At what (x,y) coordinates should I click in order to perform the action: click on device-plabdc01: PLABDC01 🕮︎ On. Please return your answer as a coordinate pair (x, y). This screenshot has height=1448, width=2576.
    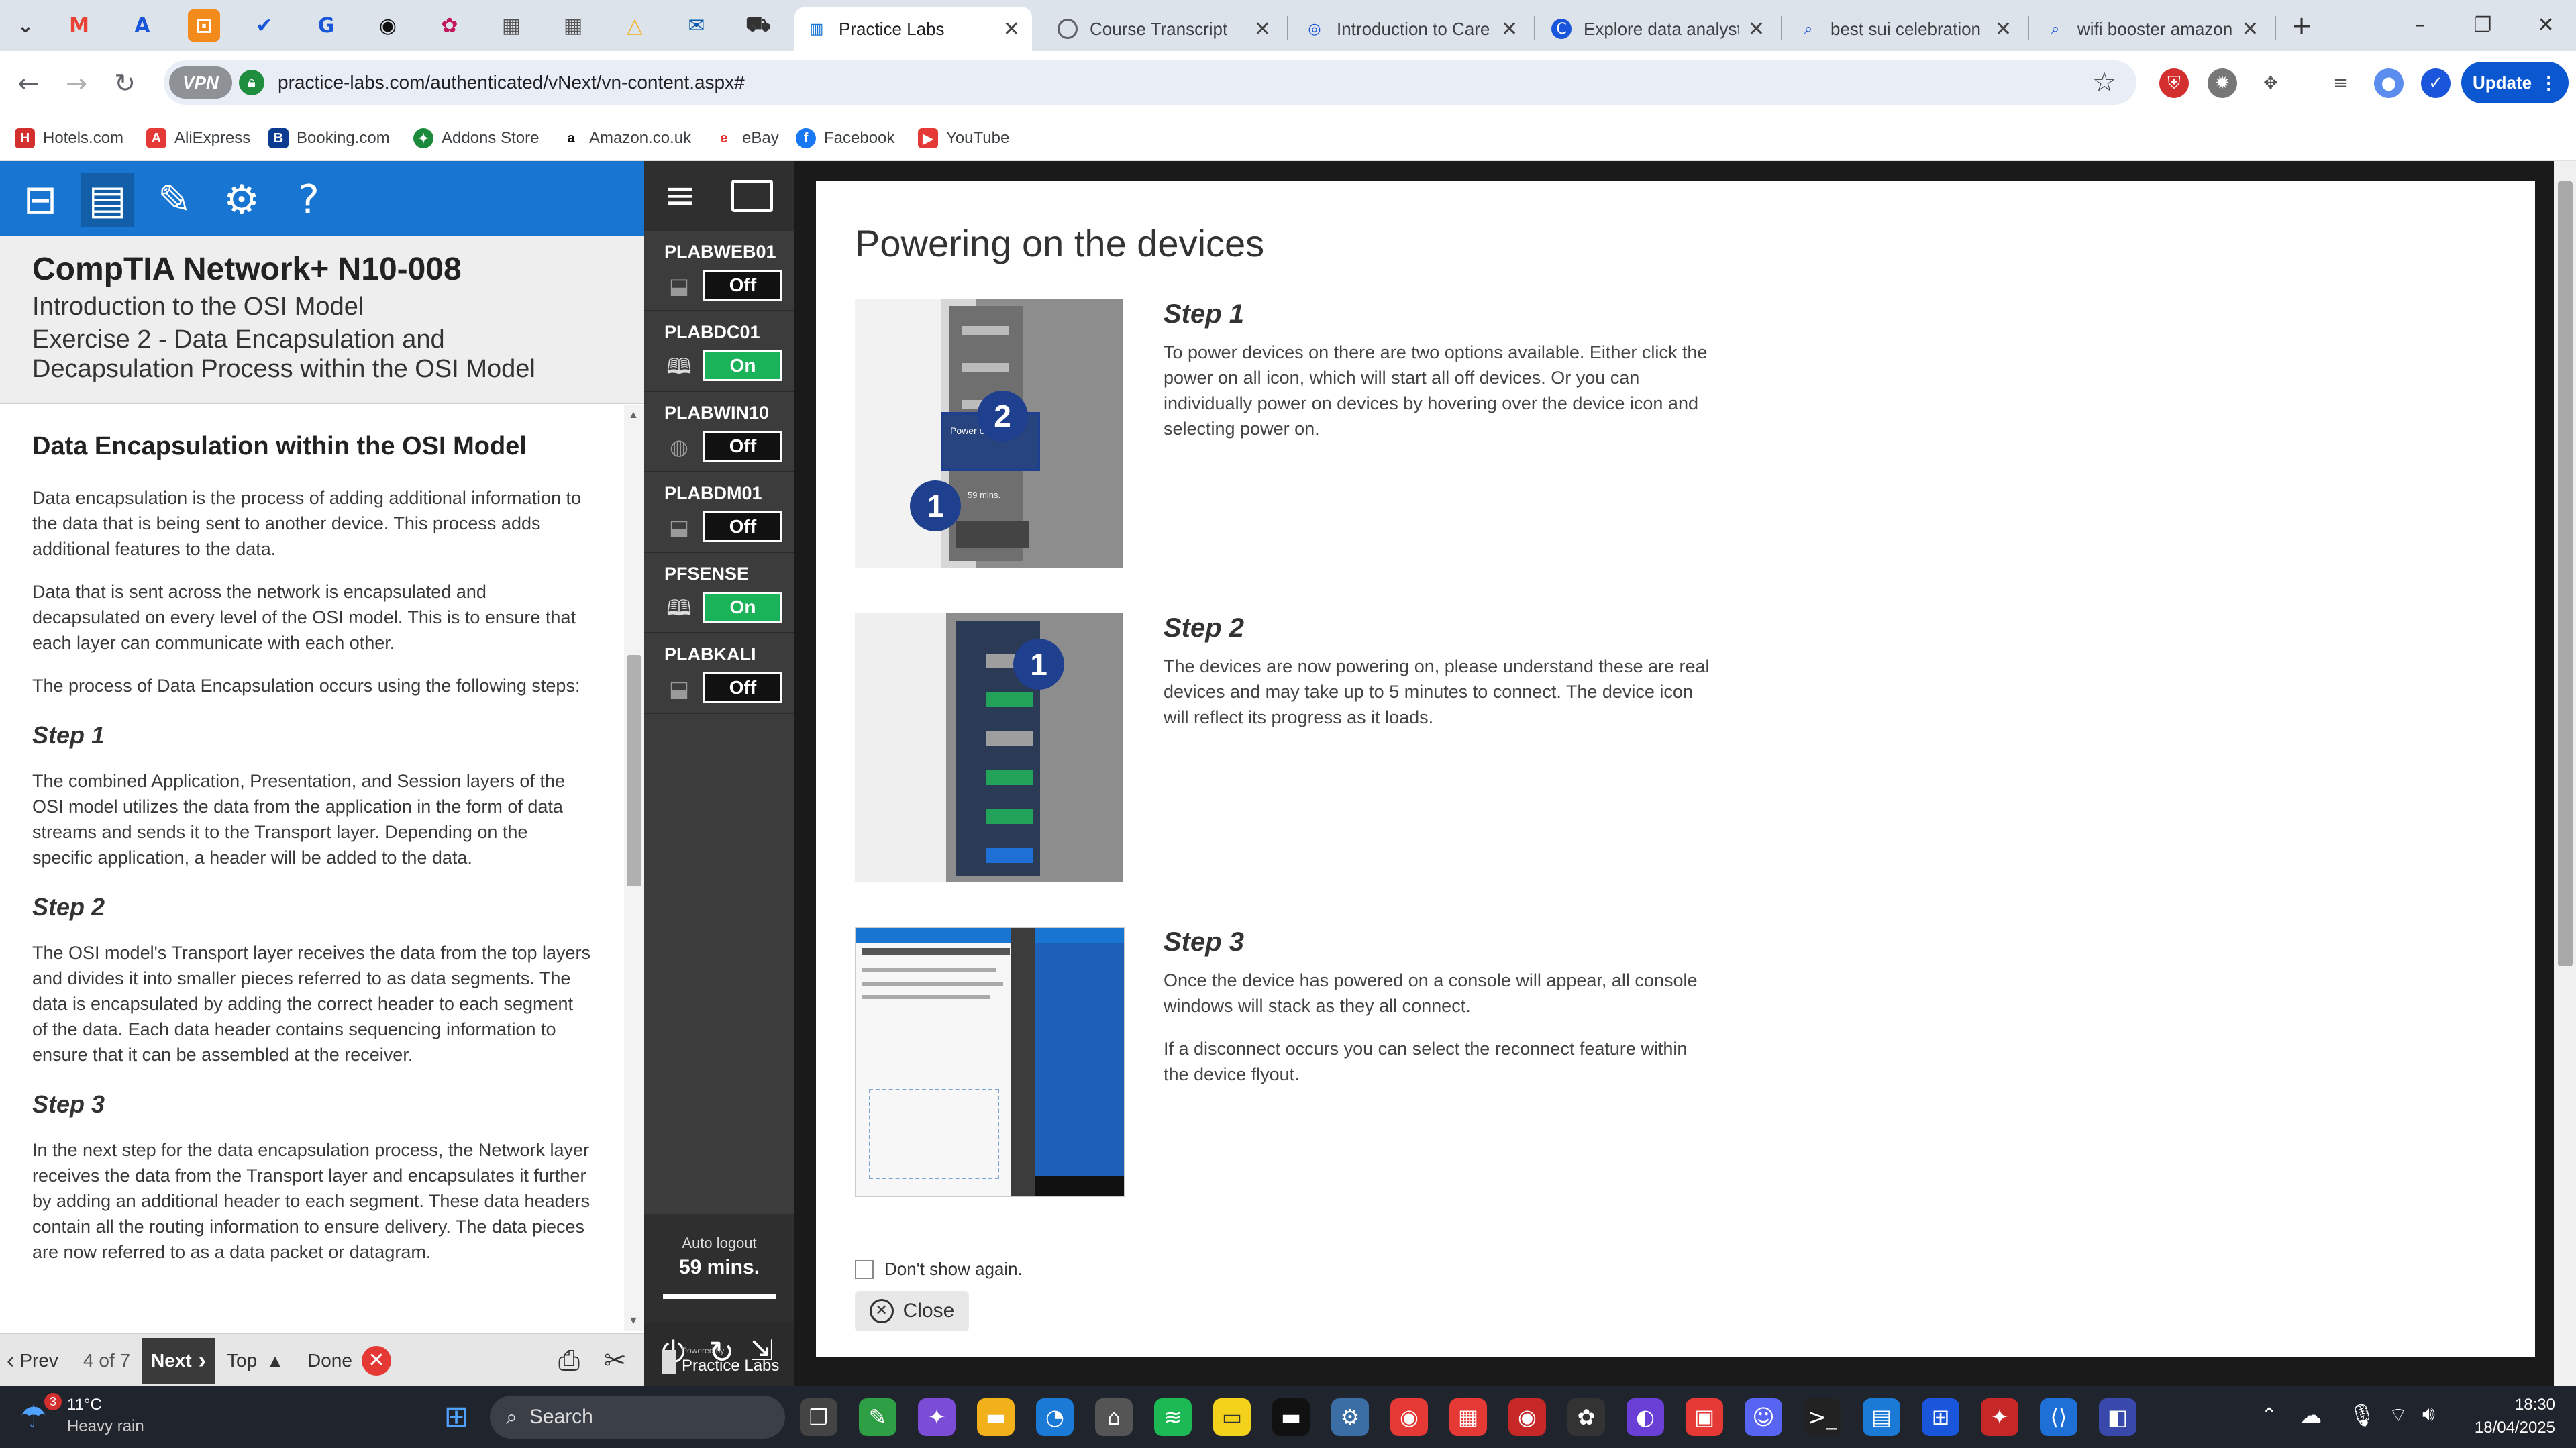
    Looking at the image, I should click on (719, 351).